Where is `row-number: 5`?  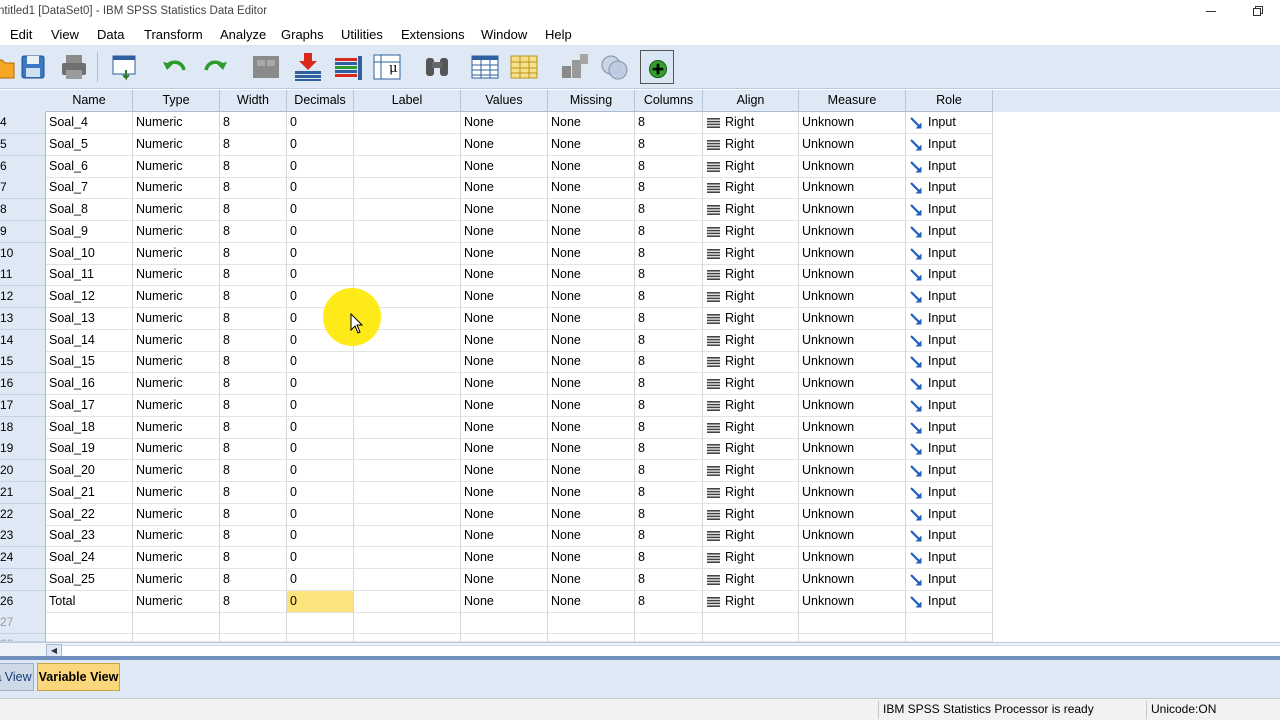 row-number: 5 is located at coordinates (23, 145).